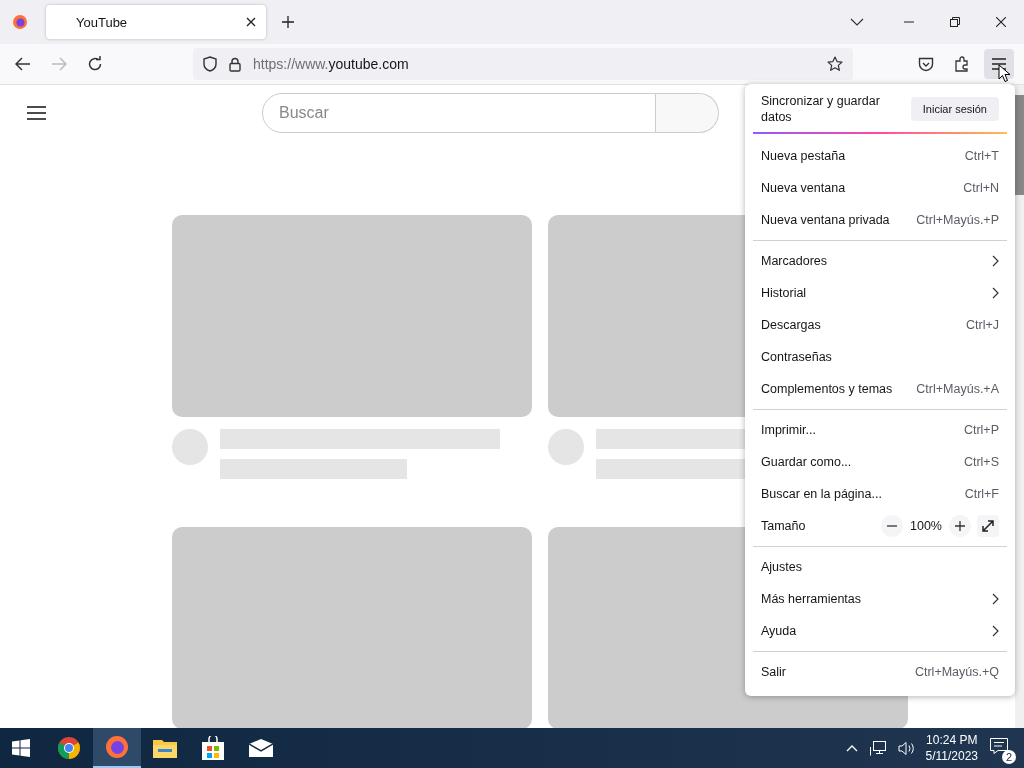 Image resolution: width=1024 pixels, height=768 pixels. What do you see at coordinates (877, 748) in the screenshot?
I see `network-icon` at bounding box center [877, 748].